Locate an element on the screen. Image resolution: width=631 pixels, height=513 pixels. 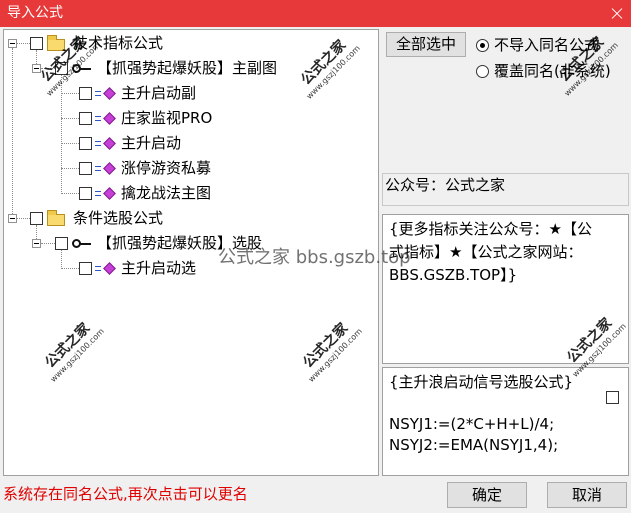
radio-skip-duplicates is located at coordinates (482, 45).